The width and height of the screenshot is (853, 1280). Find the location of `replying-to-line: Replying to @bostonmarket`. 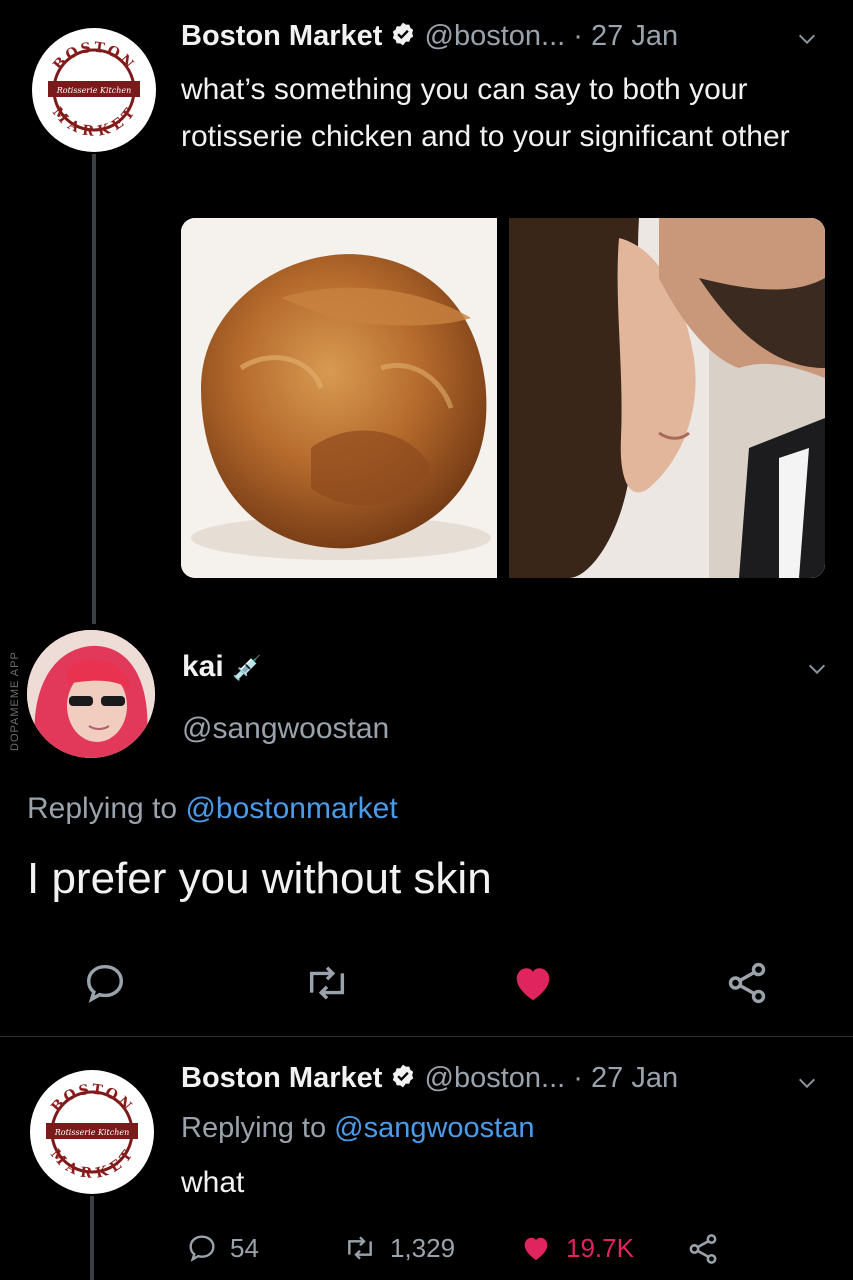

replying-to-line: Replying to @bostonmarket is located at coordinates (212, 809).